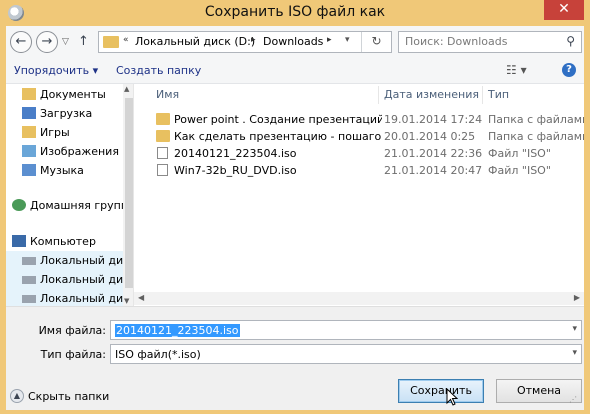  Describe the element at coordinates (295, 71) in the screenshot. I see `command-toolbar: Упорядочить ▾ Создать папку ☷ ▾ ?` at that location.